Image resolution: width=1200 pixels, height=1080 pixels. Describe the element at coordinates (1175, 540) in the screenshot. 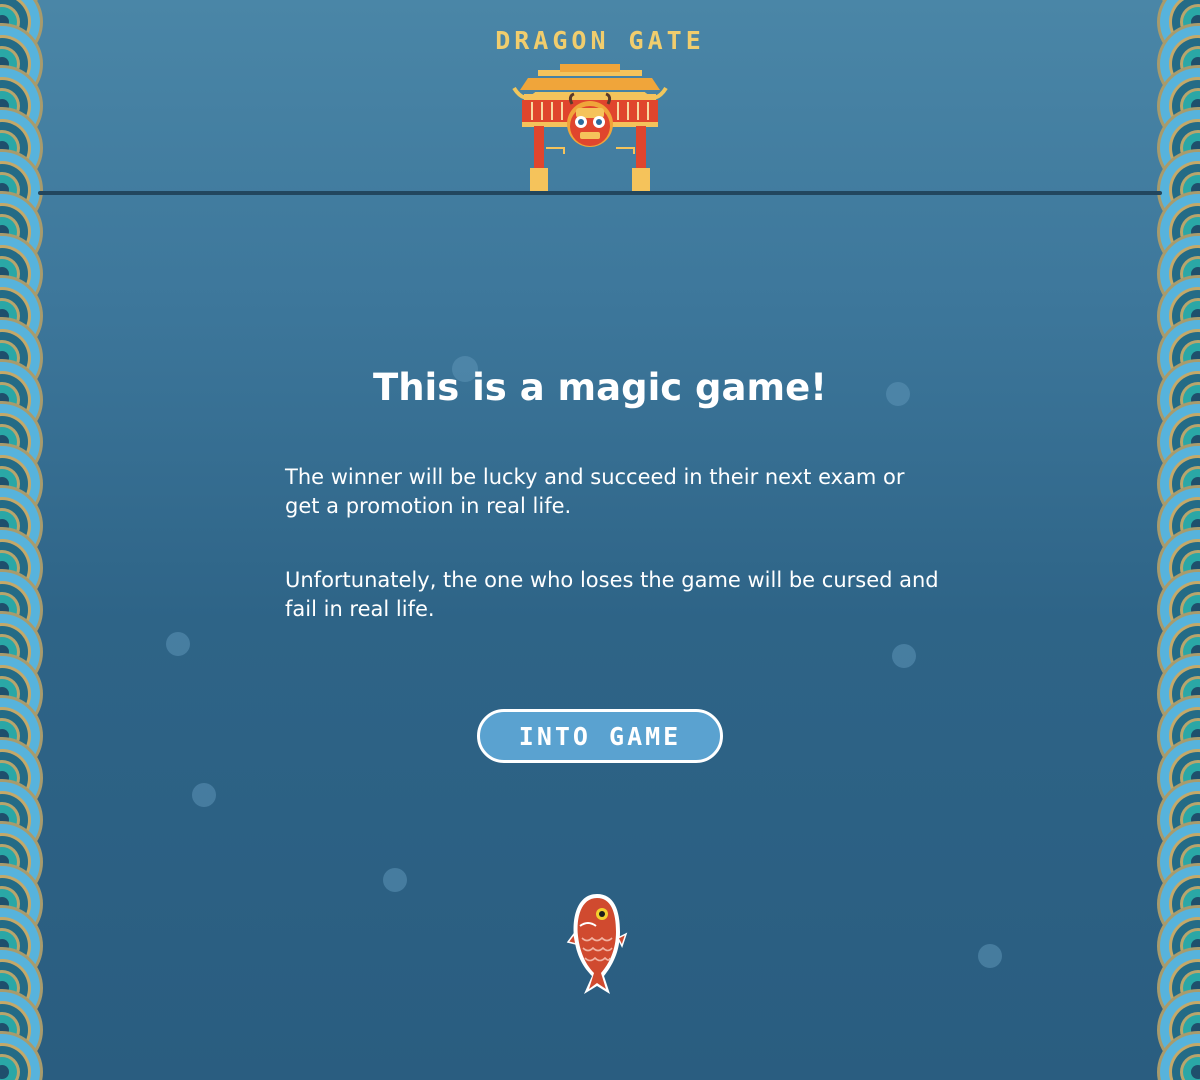

I see `wave-border-right` at that location.